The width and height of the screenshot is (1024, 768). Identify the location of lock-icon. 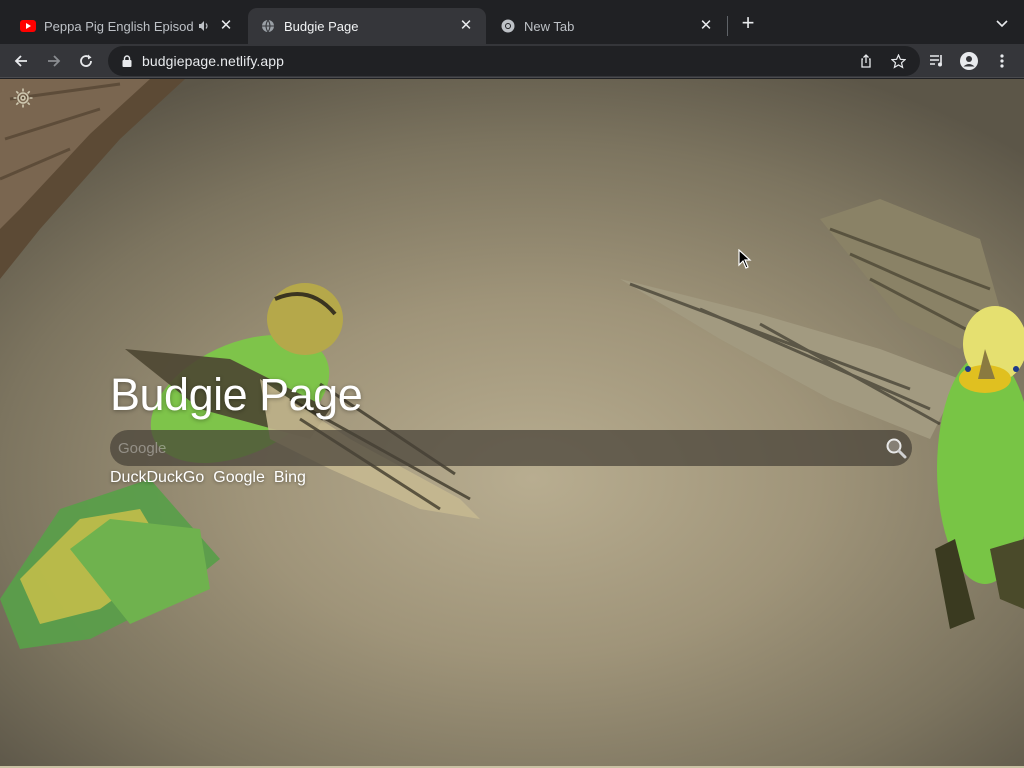
(127, 61).